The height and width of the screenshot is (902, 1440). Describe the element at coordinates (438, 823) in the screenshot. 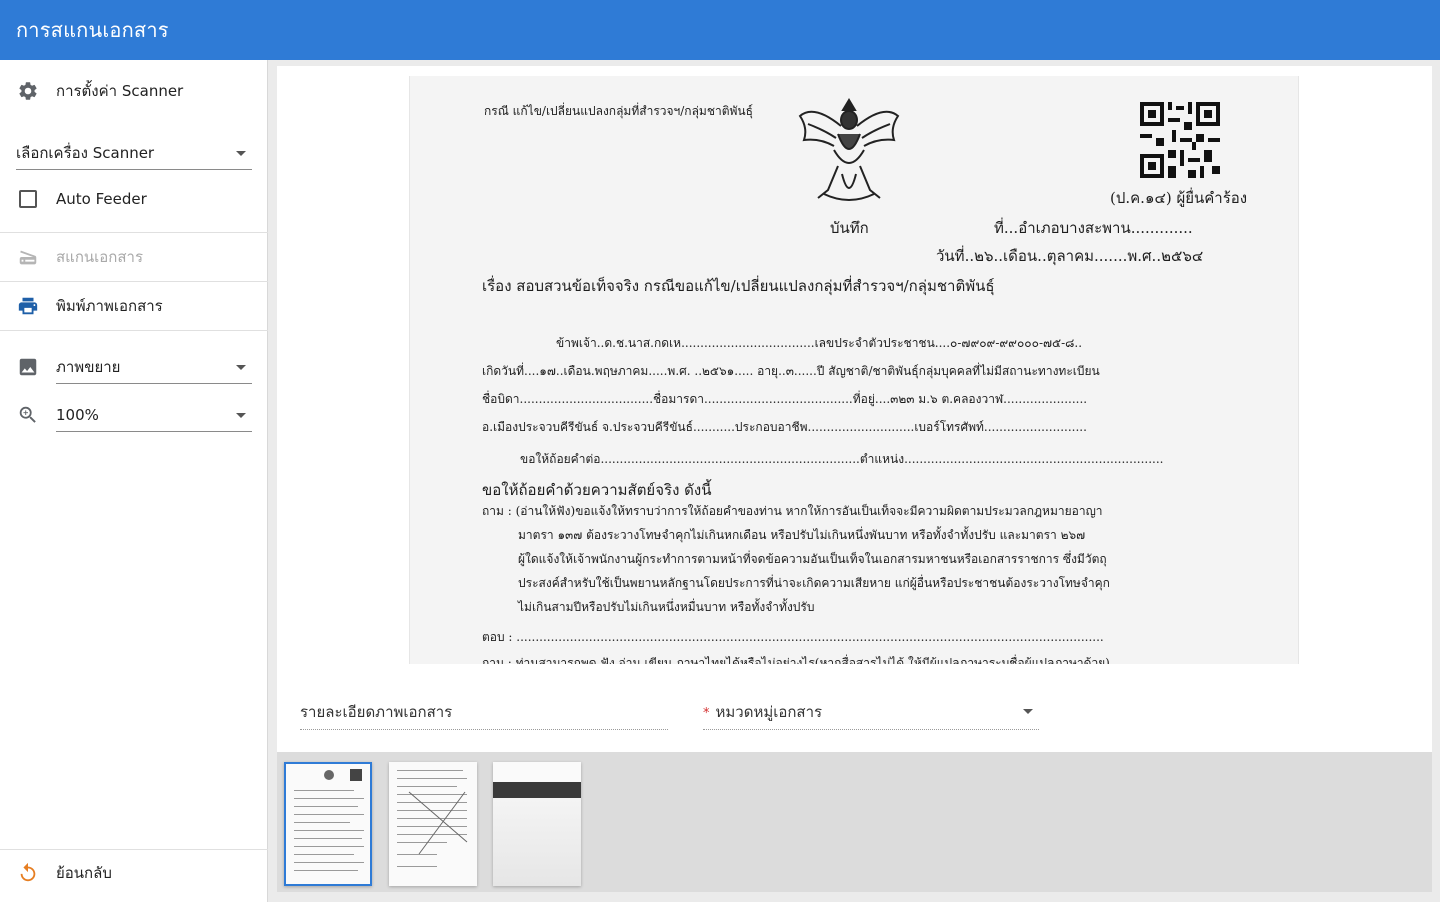

I see `cross-out-mark` at that location.